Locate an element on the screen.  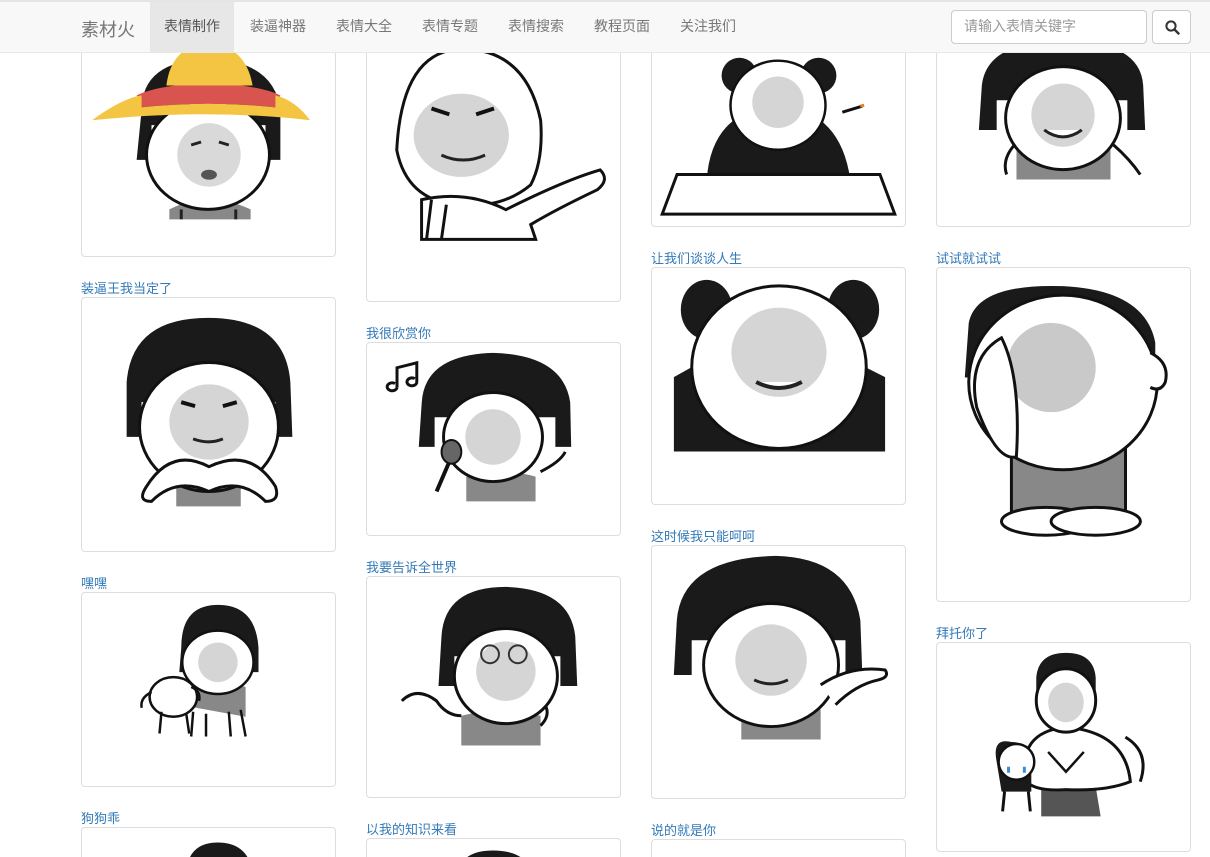
nav-item-emoji-topics: 表情专题 is located at coordinates (450, 27).